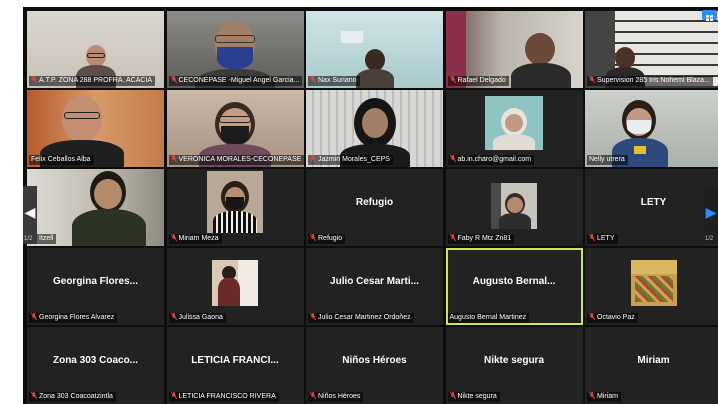  I want to click on grid-view-icon, so click(709, 18).